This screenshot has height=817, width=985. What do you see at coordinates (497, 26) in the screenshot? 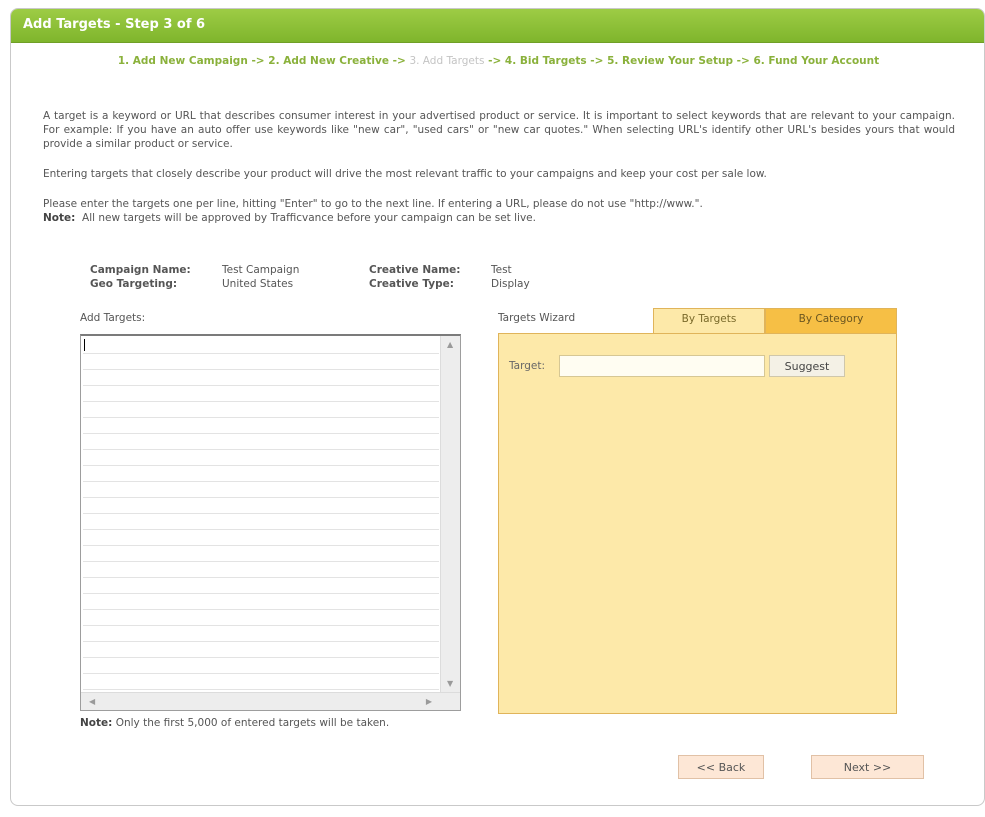
I see `page-title: Add Targets - Step 3 of 6` at bounding box center [497, 26].